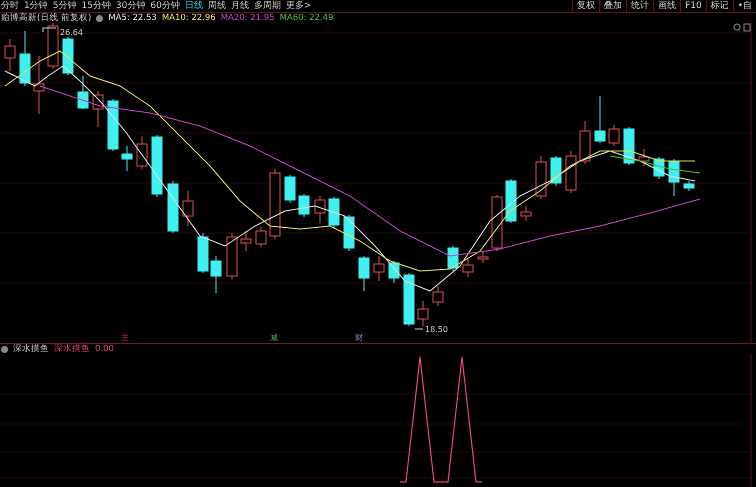 This screenshot has height=487, width=756. Describe the element at coordinates (299, 6) in the screenshot. I see `period-tab: 更多>` at that location.